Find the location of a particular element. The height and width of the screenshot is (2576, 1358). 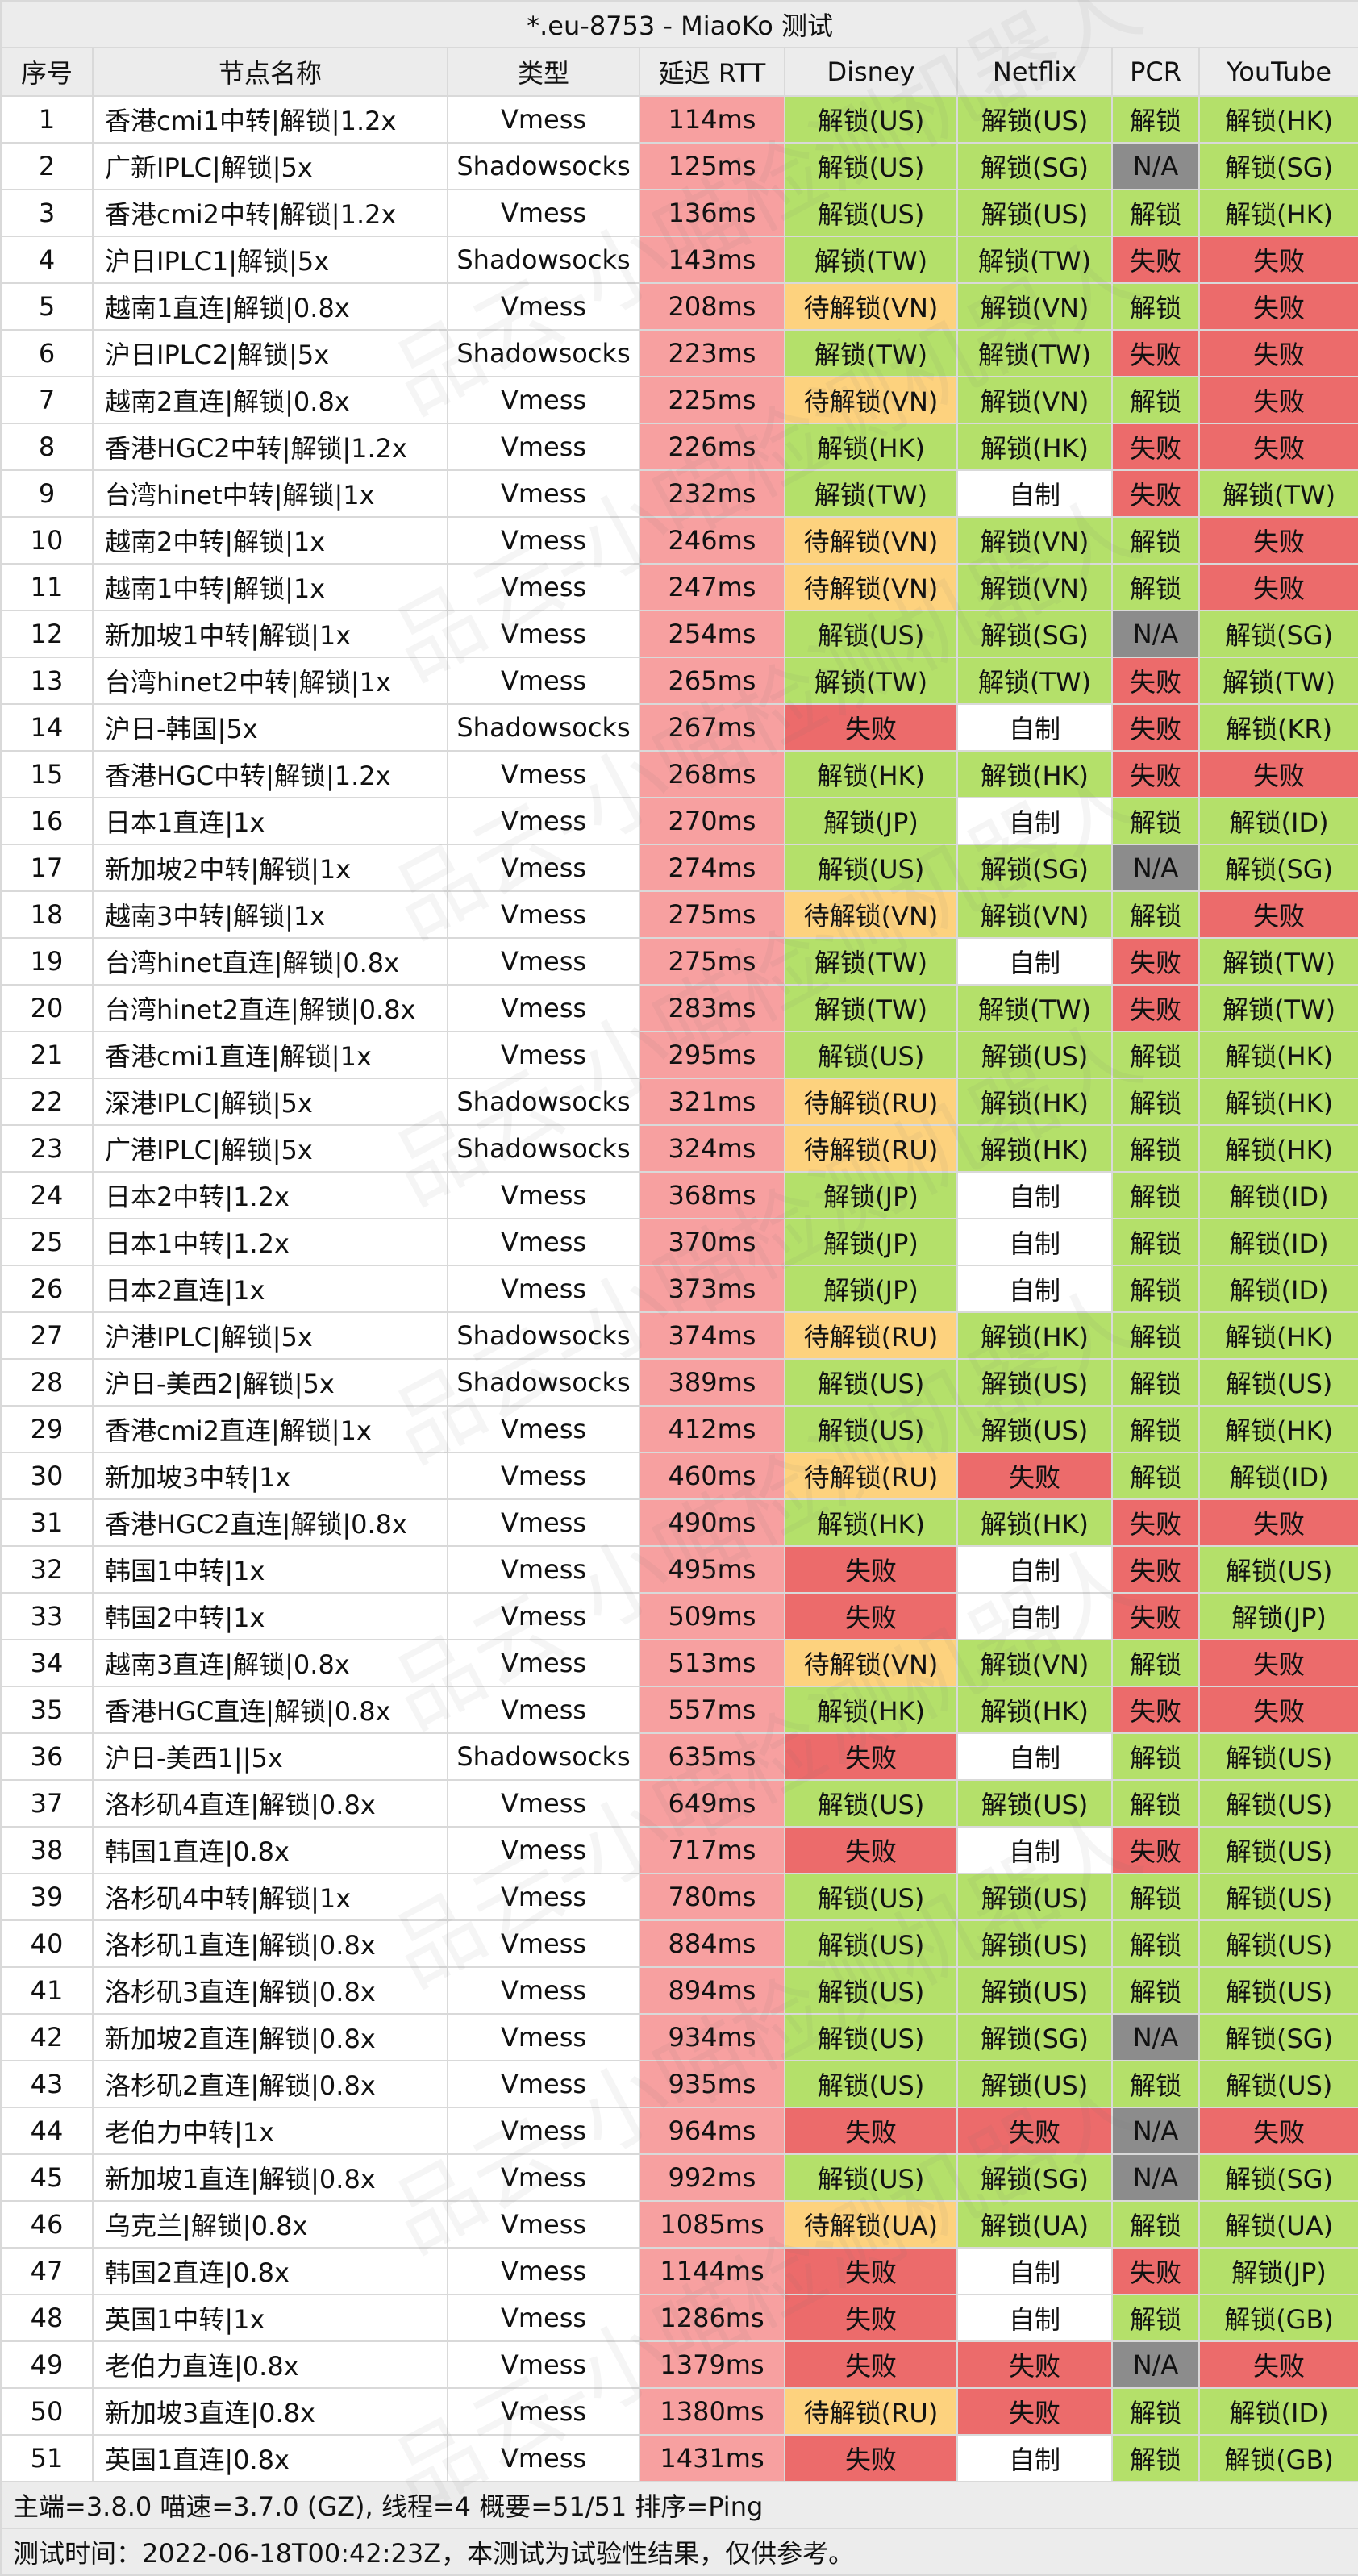

cell-index: 23 is located at coordinates (47, 1148).